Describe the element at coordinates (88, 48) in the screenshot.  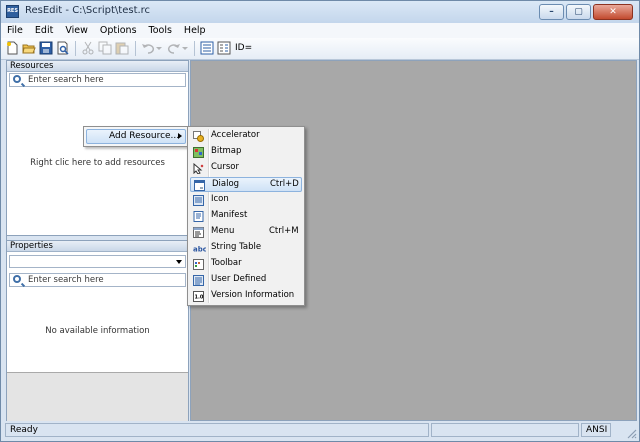
I see `cut-icon` at that location.